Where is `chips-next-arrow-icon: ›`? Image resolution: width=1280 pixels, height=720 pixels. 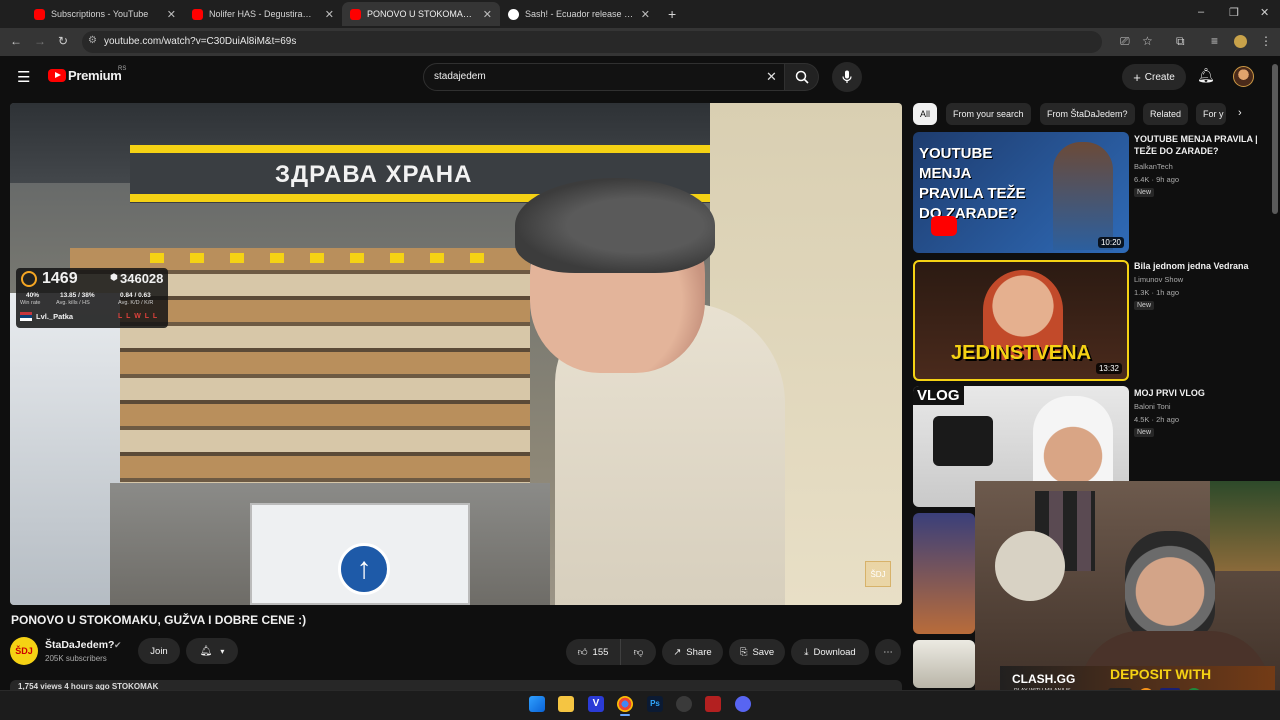
chips-next-arrow-icon: › is located at coordinates (1240, 113).